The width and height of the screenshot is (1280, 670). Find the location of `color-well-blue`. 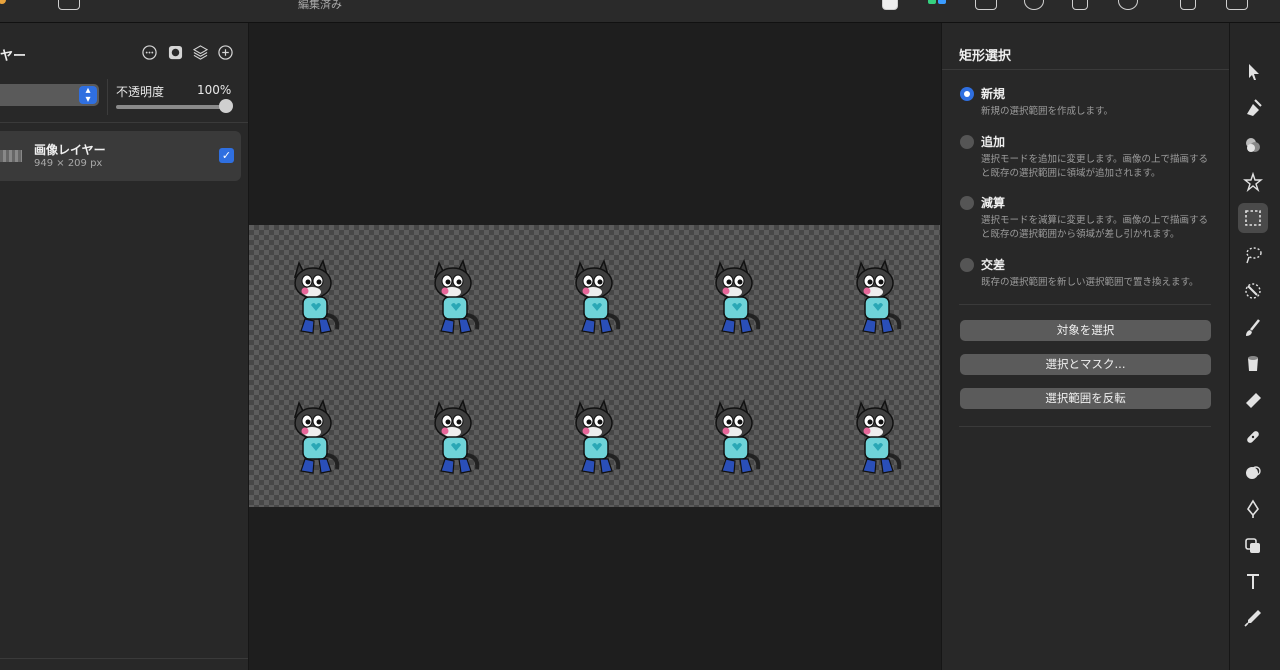

color-well-blue is located at coordinates (942, 2).